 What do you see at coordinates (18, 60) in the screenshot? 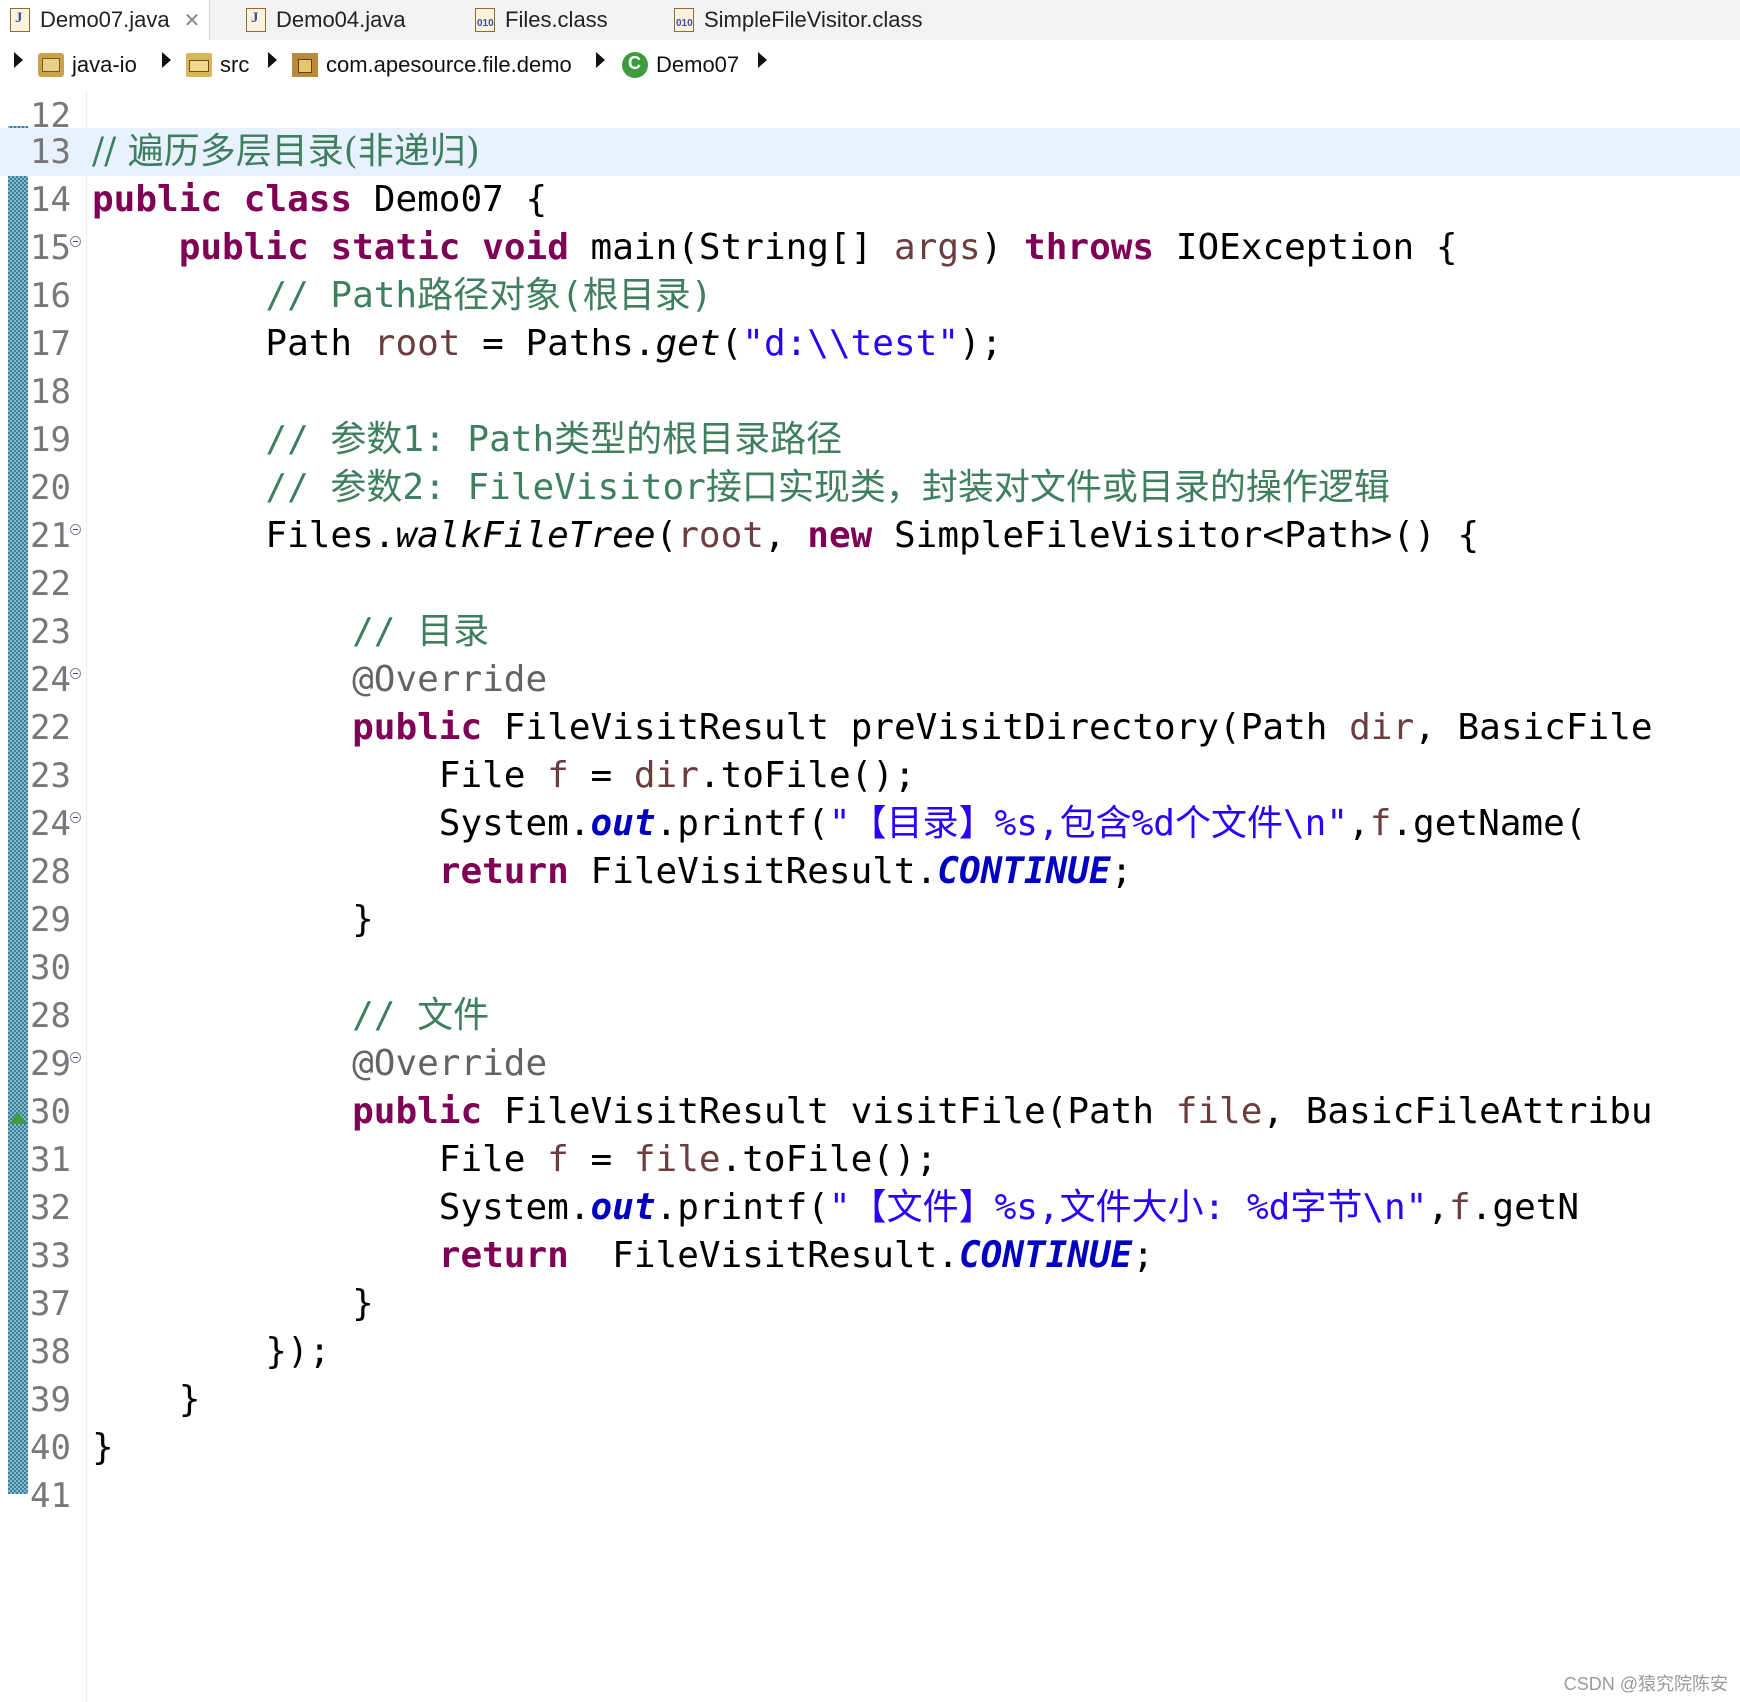
I see `breadcrumb-expand` at bounding box center [18, 60].